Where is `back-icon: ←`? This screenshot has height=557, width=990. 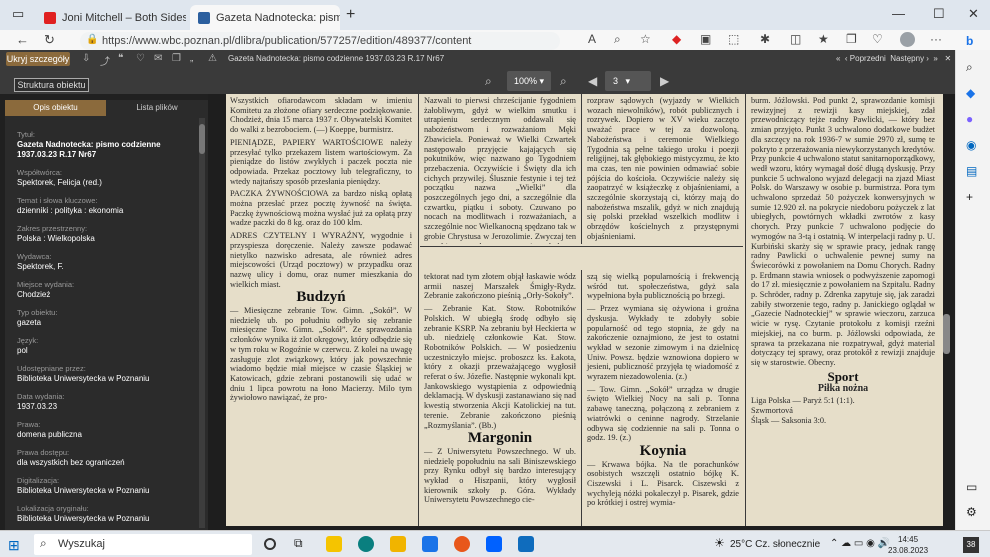
back-icon: ← is located at coordinates (22, 39).